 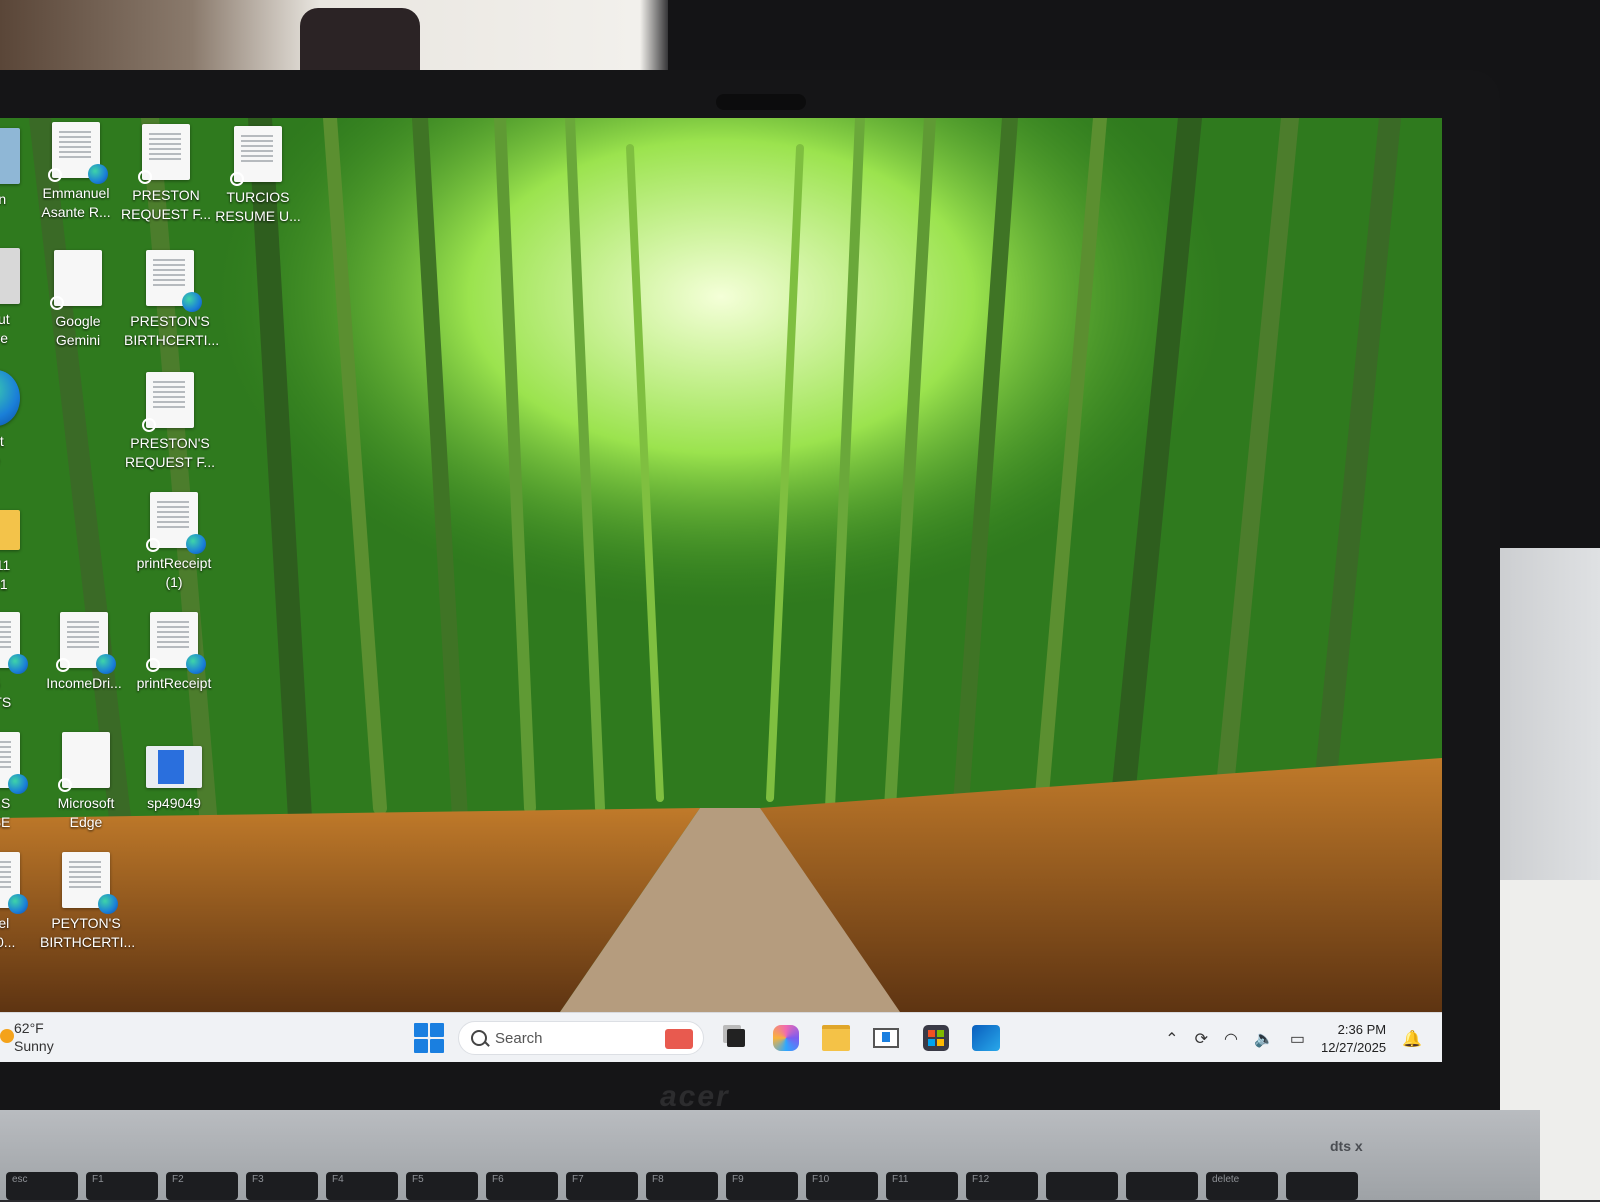 What do you see at coordinates (842, 1186) in the screenshot?
I see `key: F10` at bounding box center [842, 1186].